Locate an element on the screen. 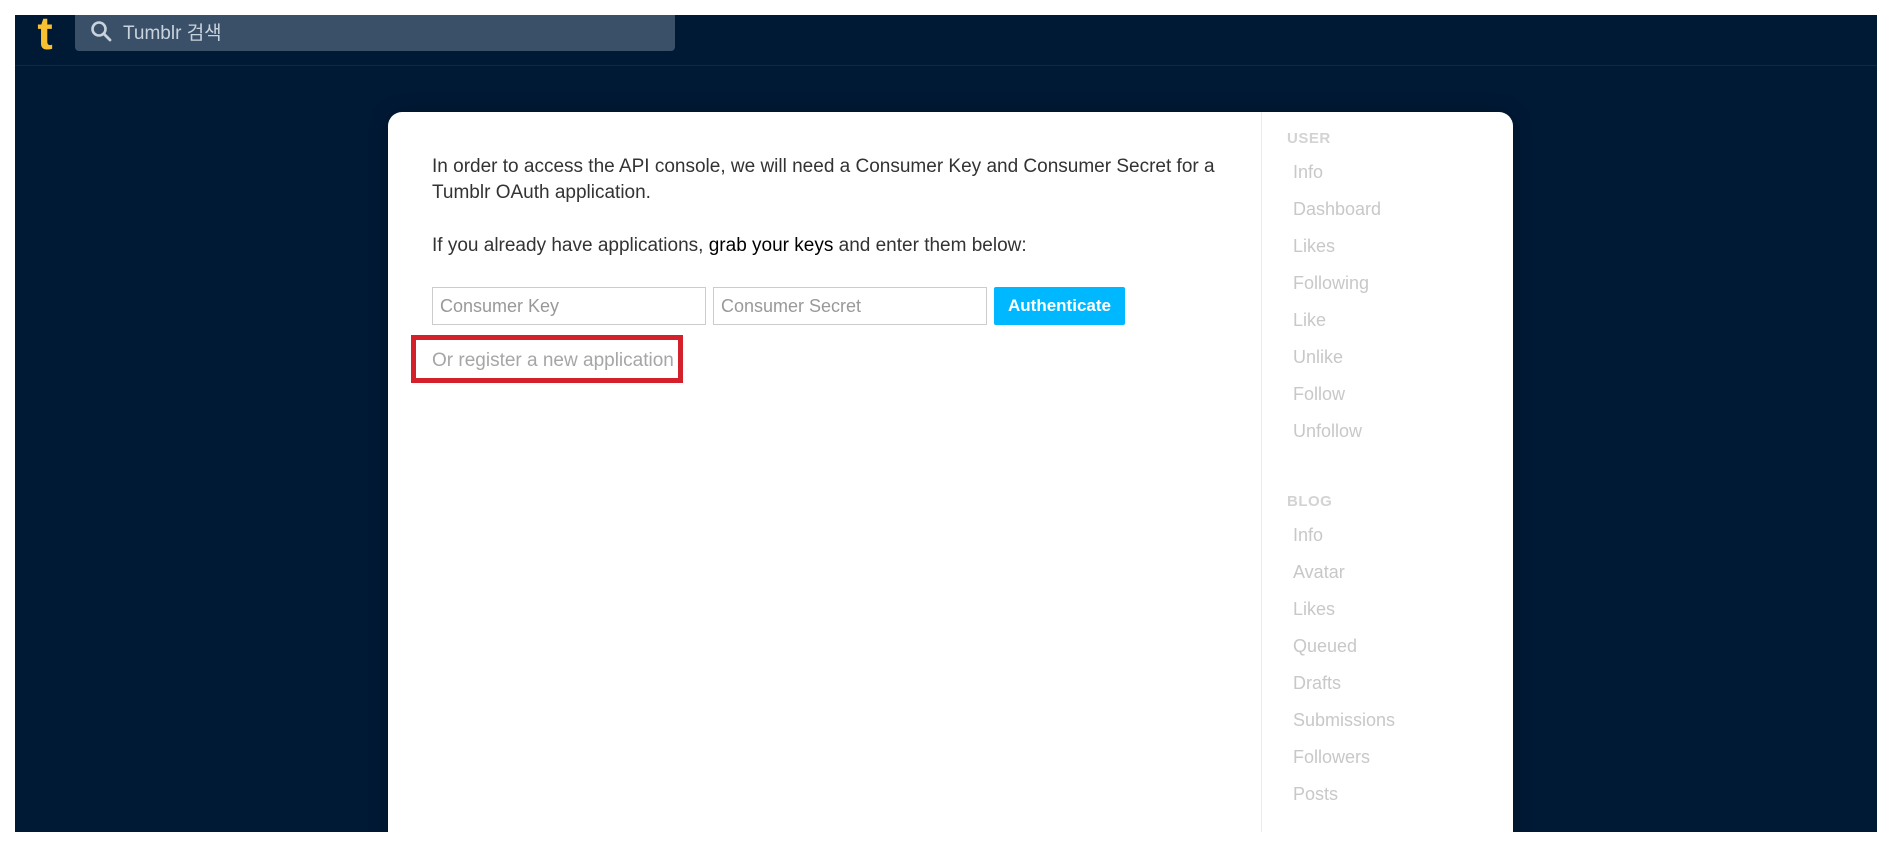 The image size is (1893, 847). sidebar-item-blog-posts: Posts is located at coordinates (1315, 794).